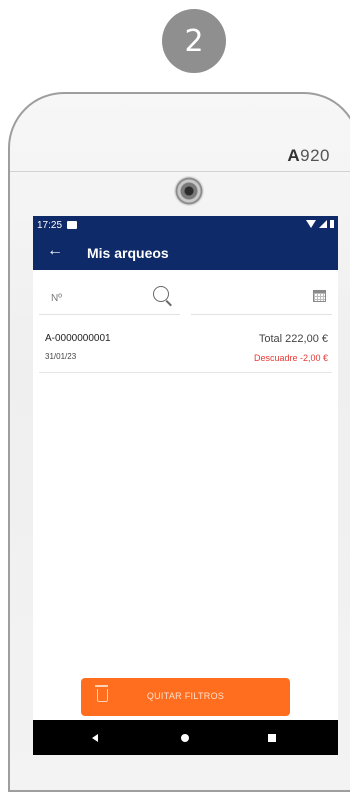  What do you see at coordinates (128, 253) in the screenshot?
I see `page-title: Mis arqueos` at bounding box center [128, 253].